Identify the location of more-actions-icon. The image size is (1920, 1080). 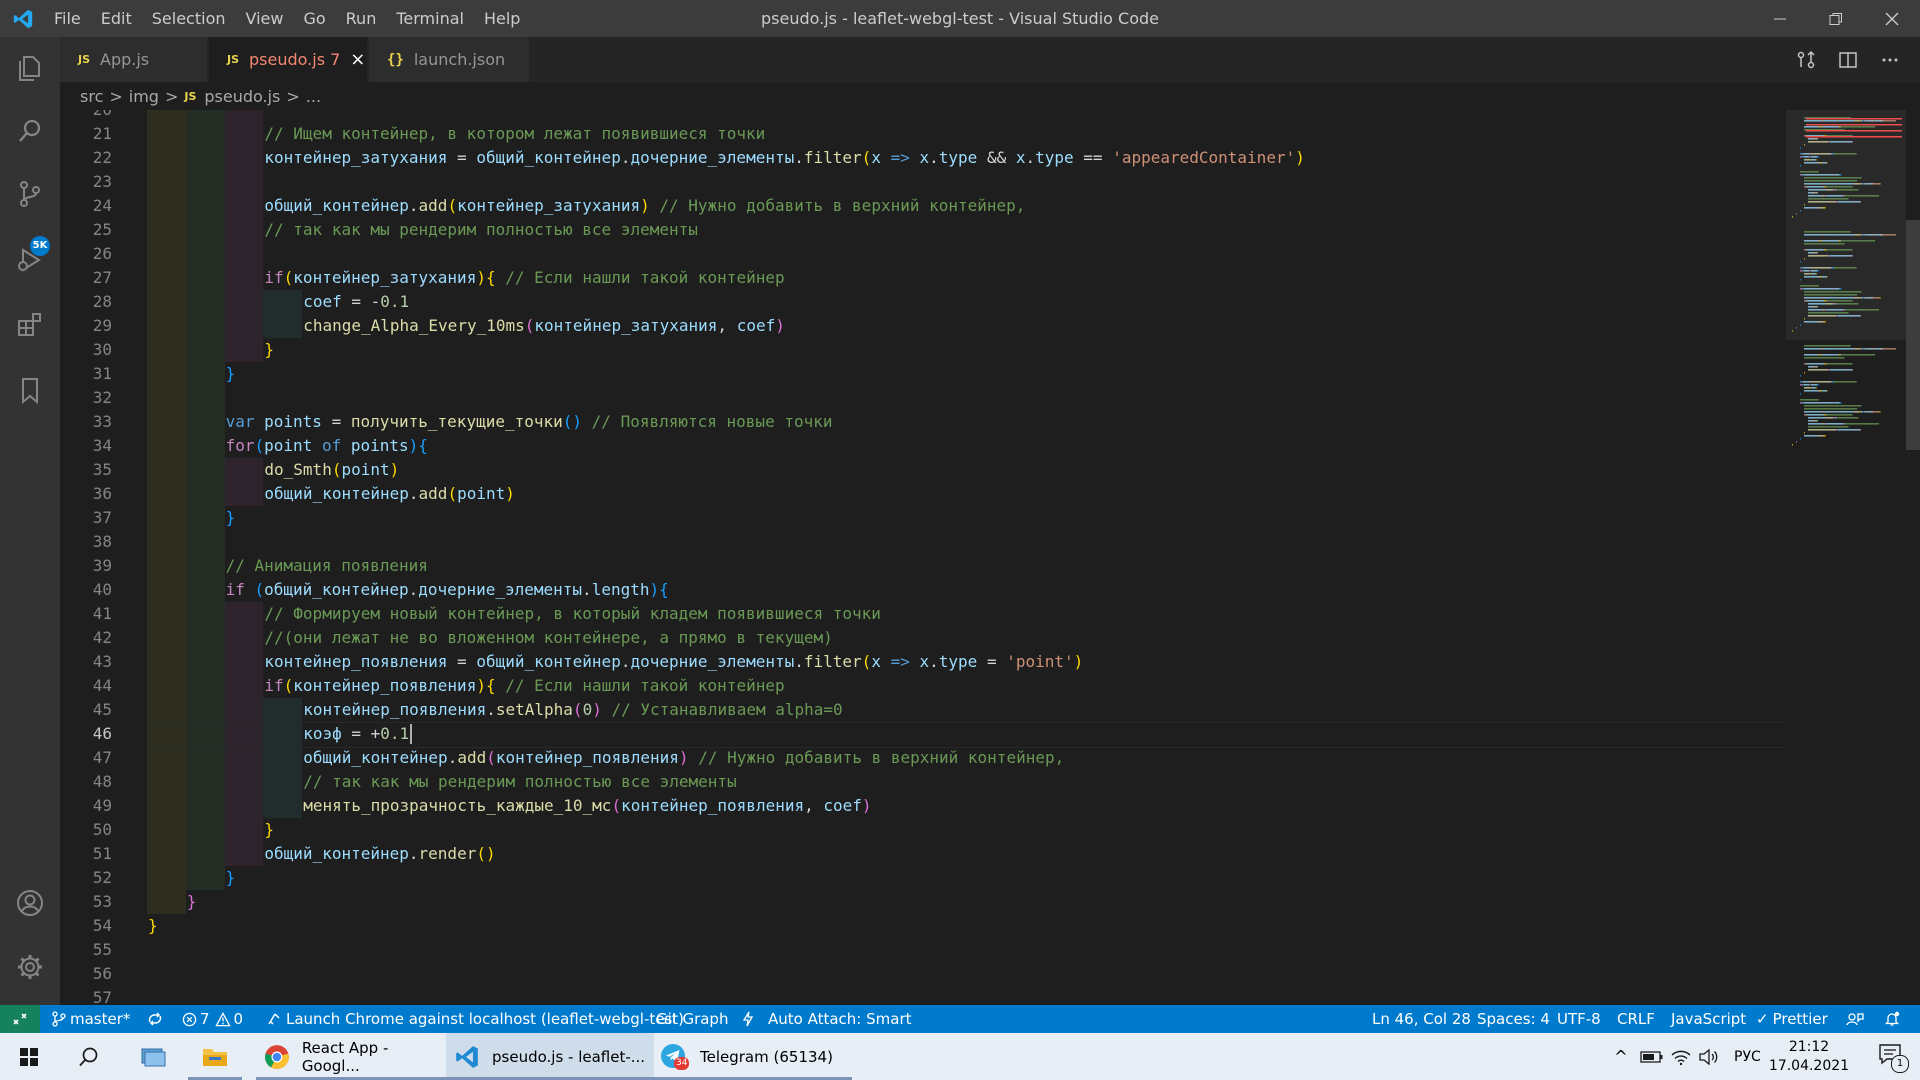
(1890, 60).